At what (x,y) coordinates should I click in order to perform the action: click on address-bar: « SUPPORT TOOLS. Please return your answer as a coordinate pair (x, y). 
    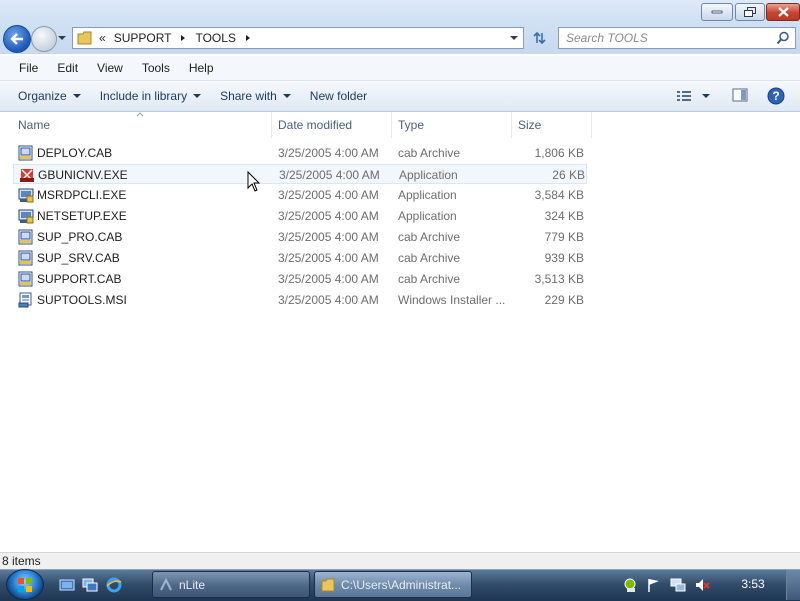
    Looking at the image, I should click on (298, 38).